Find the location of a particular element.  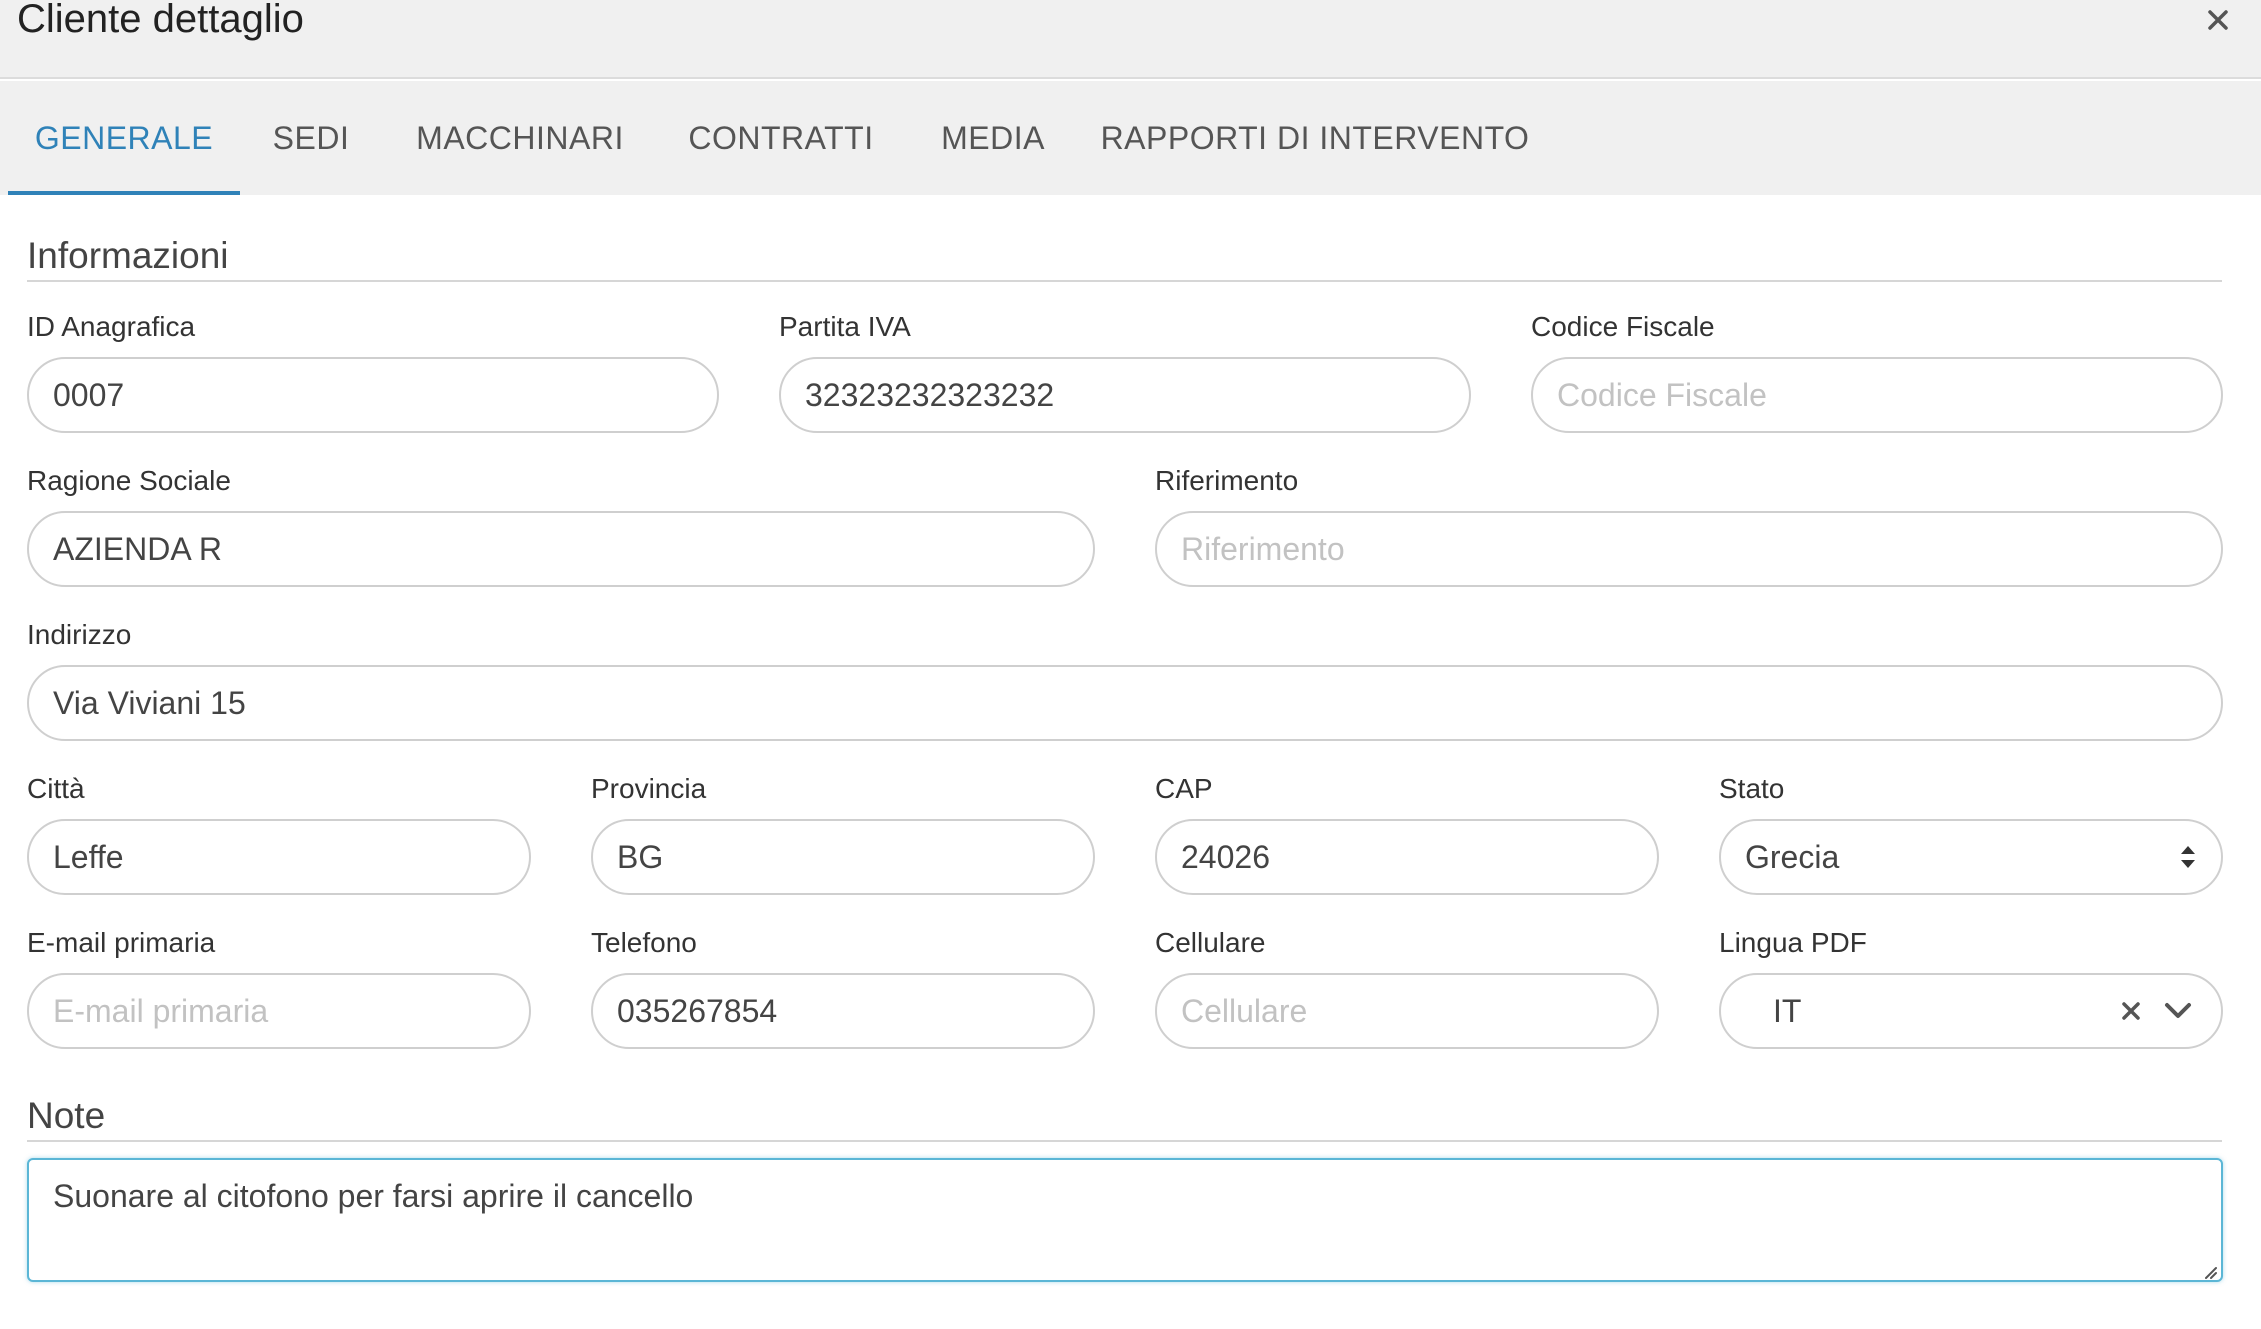

modal-header: Cliente dettaglio is located at coordinates (1130, 39).